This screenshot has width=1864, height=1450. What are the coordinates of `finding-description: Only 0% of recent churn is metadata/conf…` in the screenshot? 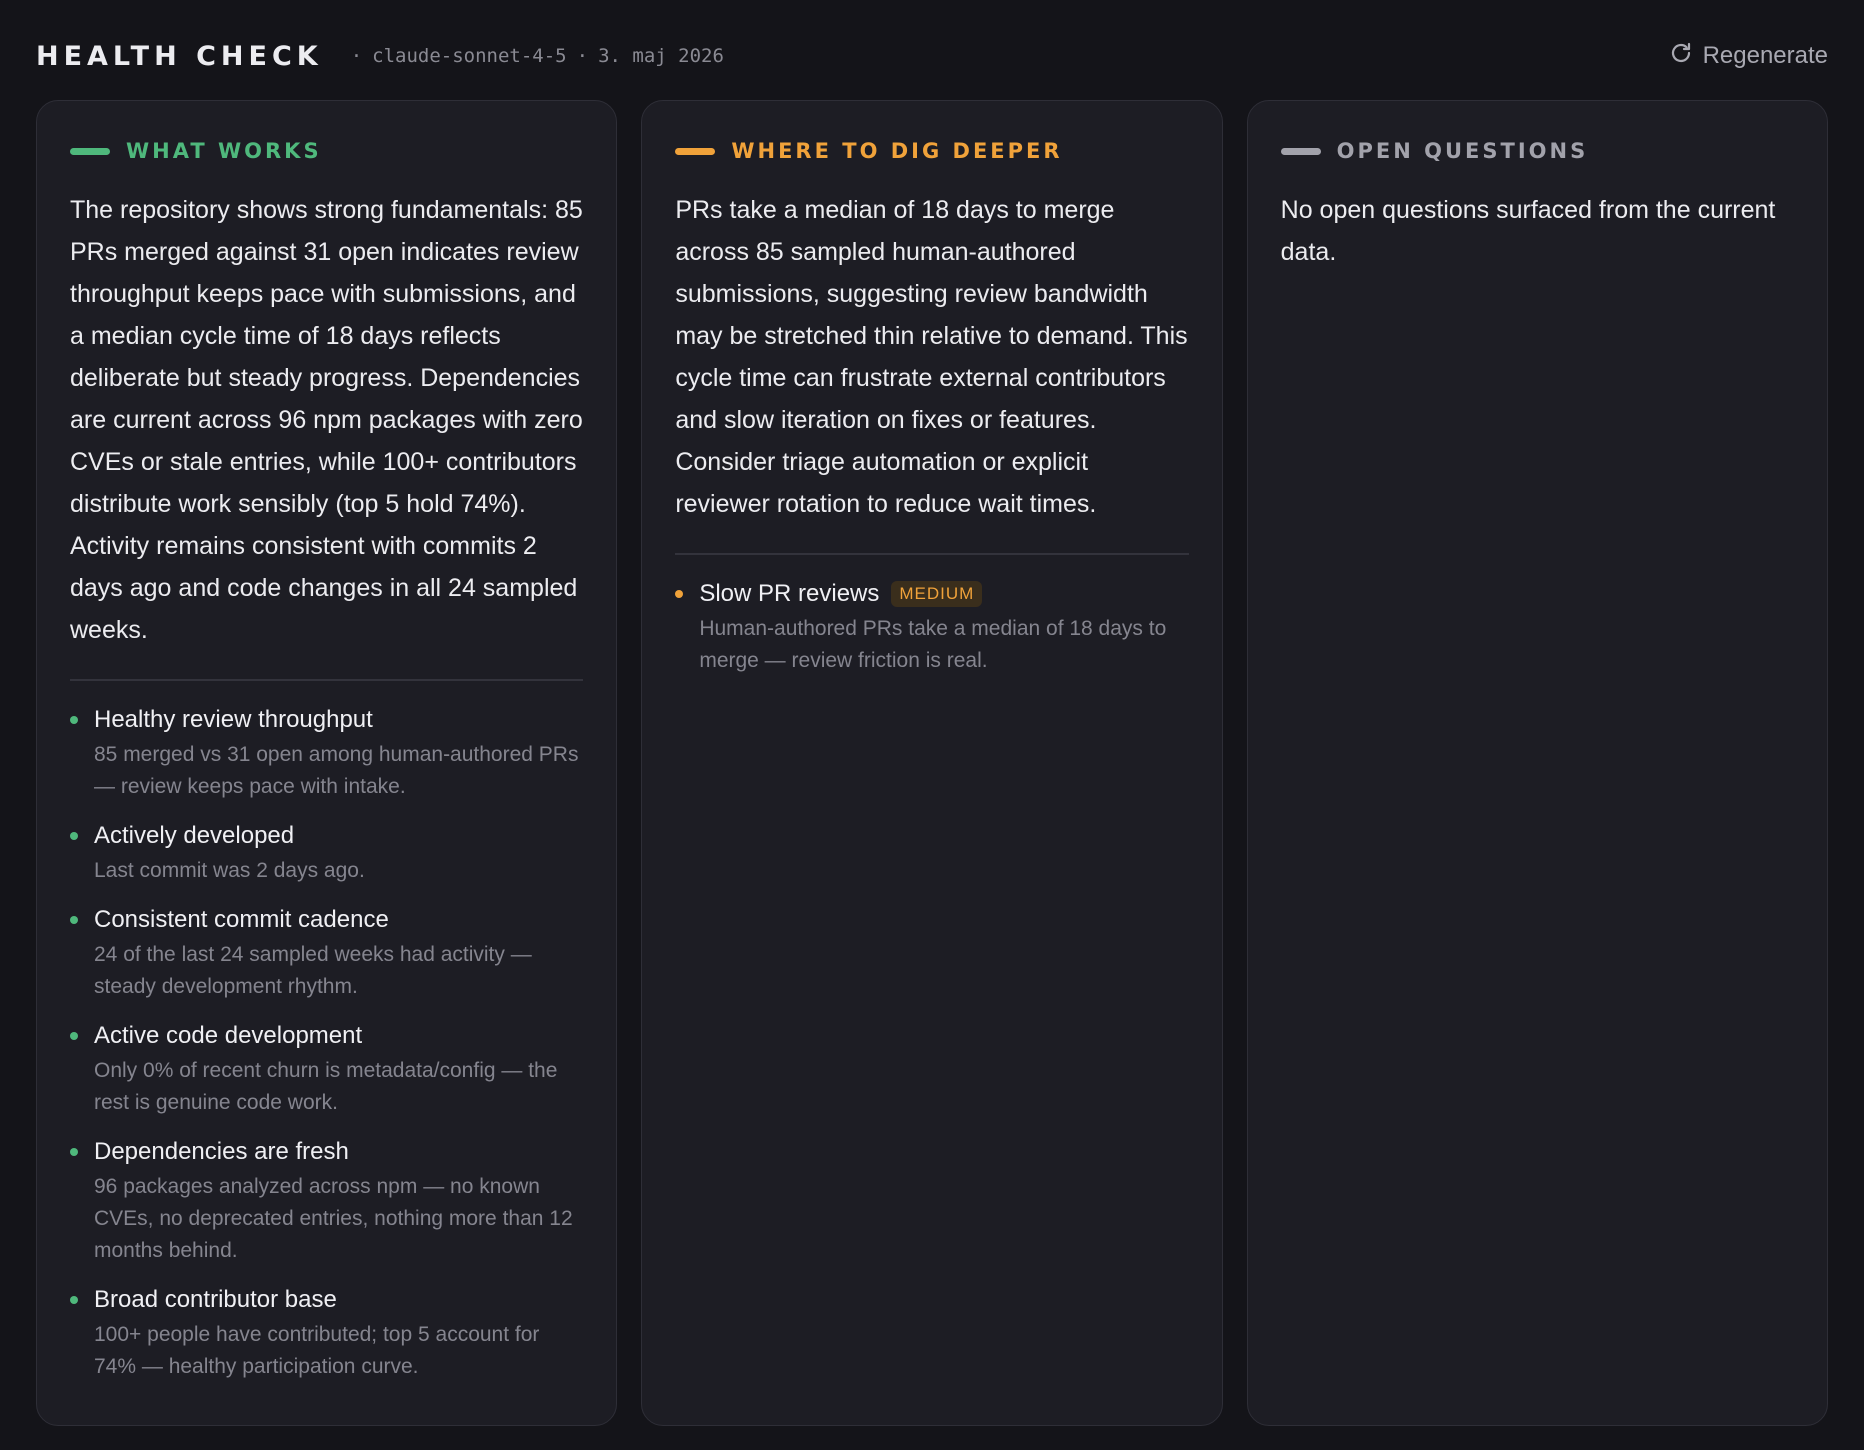 It's located at (326, 1086).